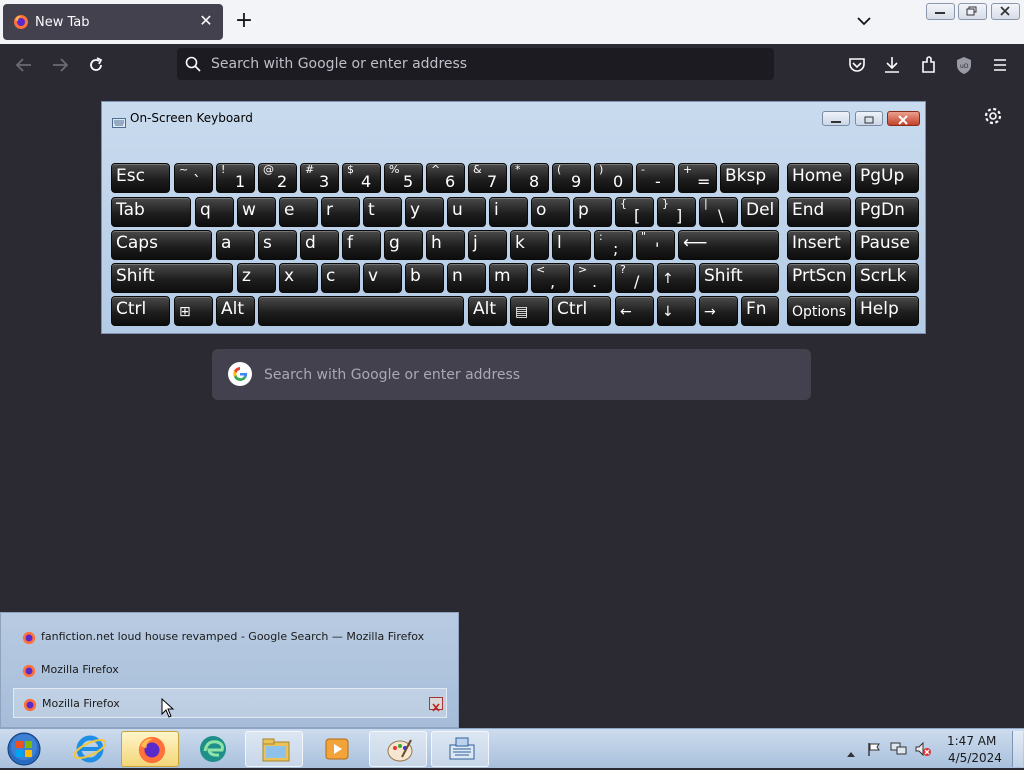 The height and width of the screenshot is (770, 1024). I want to click on osk-key: Bksp, so click(749, 178).